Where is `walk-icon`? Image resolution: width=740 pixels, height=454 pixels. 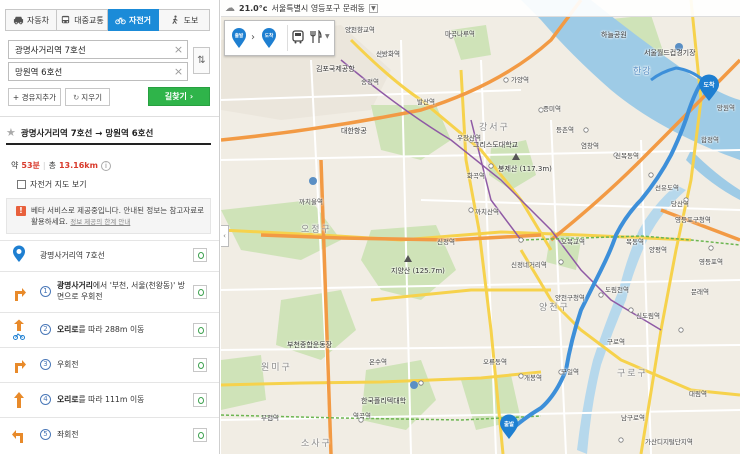 walk-icon is located at coordinates (174, 19).